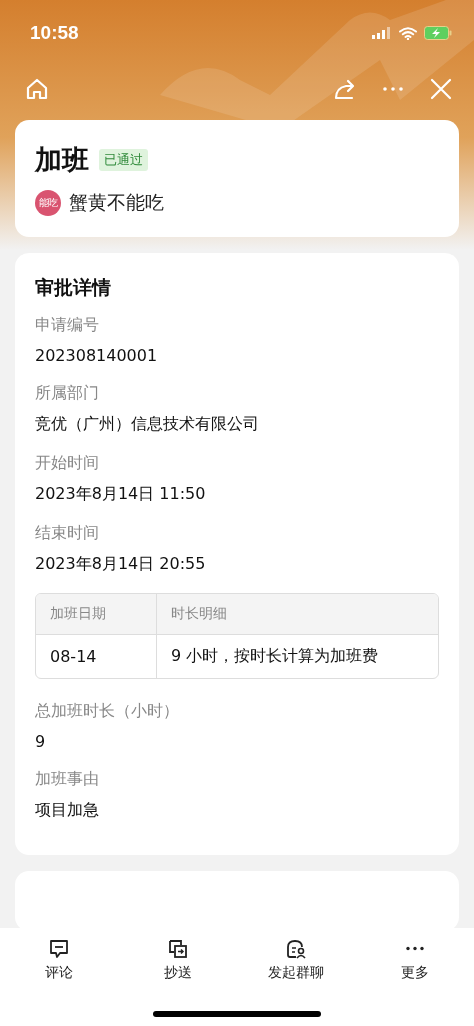  What do you see at coordinates (73, 287) in the screenshot?
I see `section-title: 审批详情` at bounding box center [73, 287].